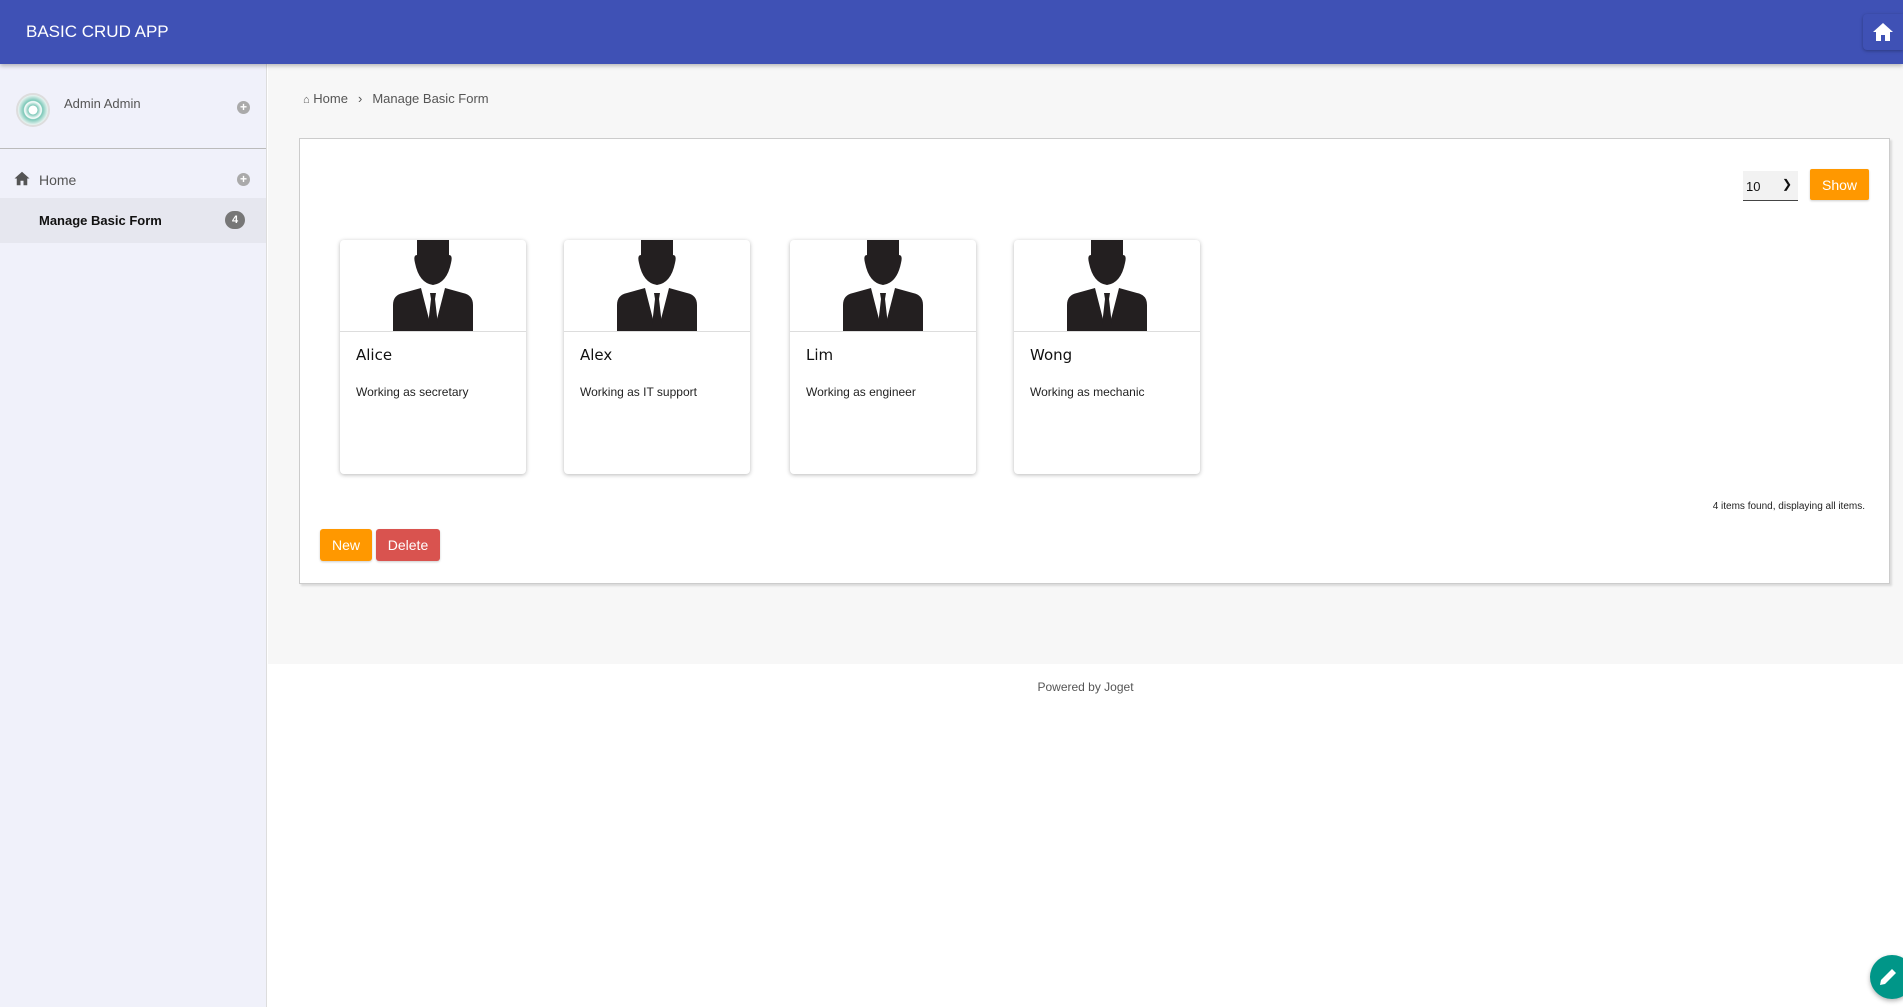  Describe the element at coordinates (100, 220) in the screenshot. I see `sidebar-item-label: Manage Basic Form` at that location.